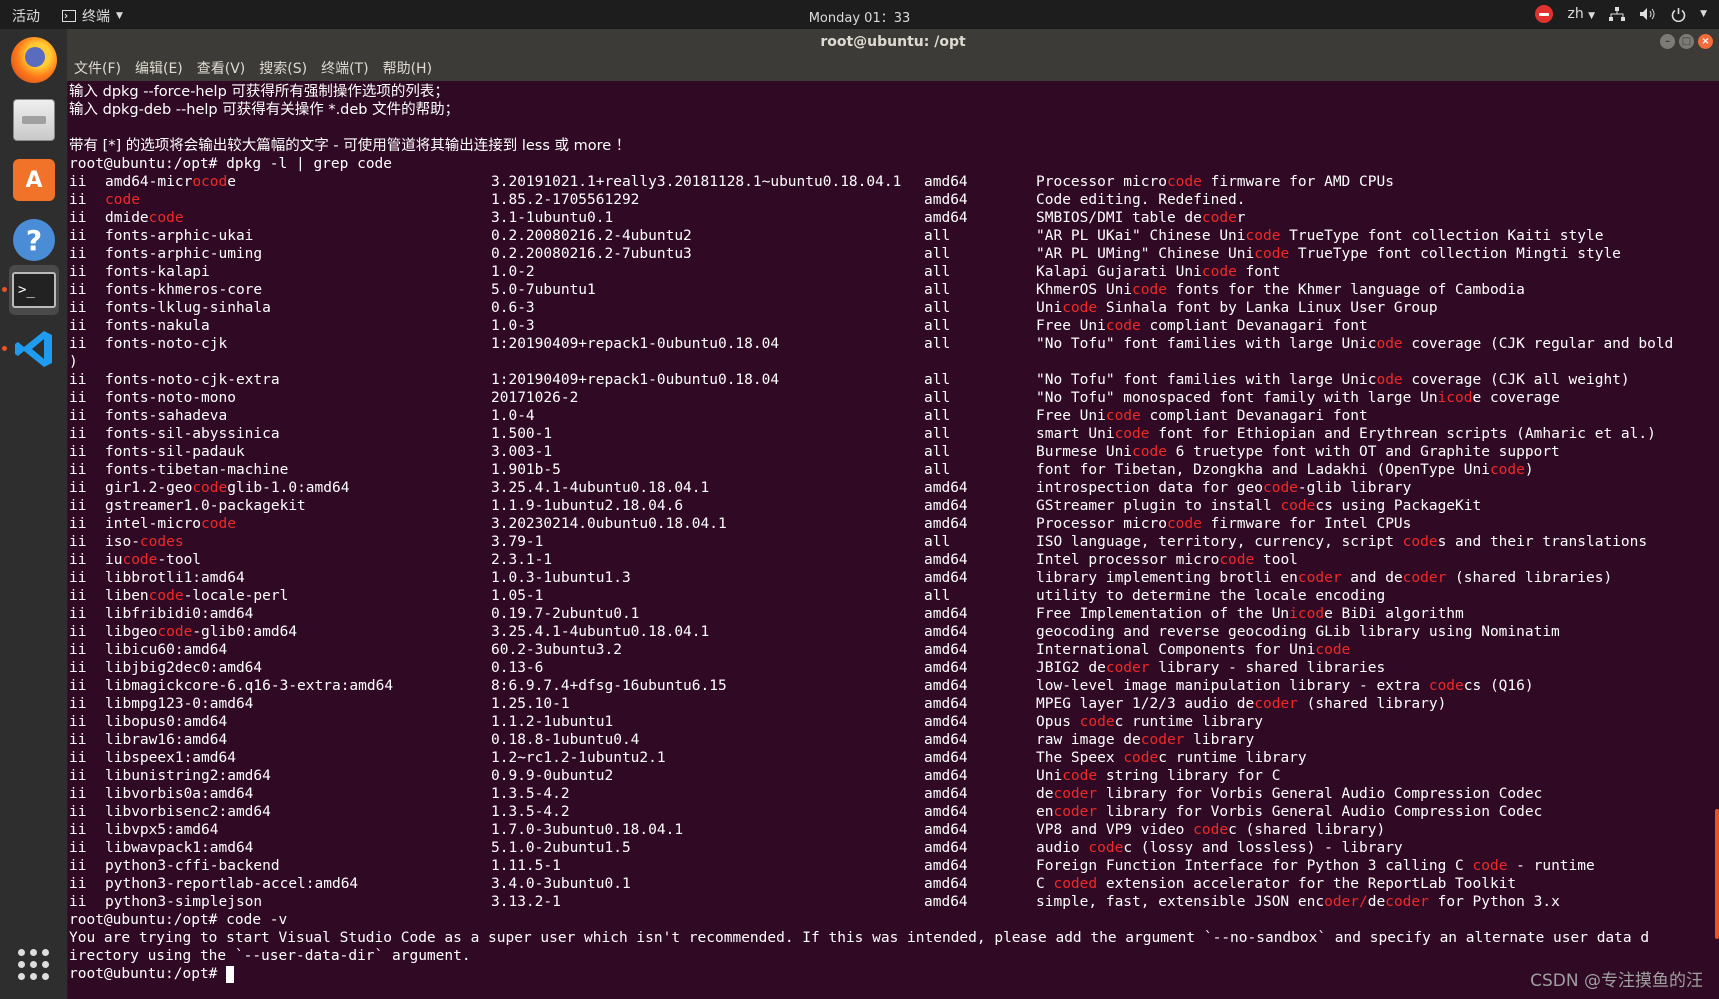 This screenshot has height=999, width=1719. Describe the element at coordinates (309, 164) in the screenshot. I see `command: dpkg -l | grep code` at that location.